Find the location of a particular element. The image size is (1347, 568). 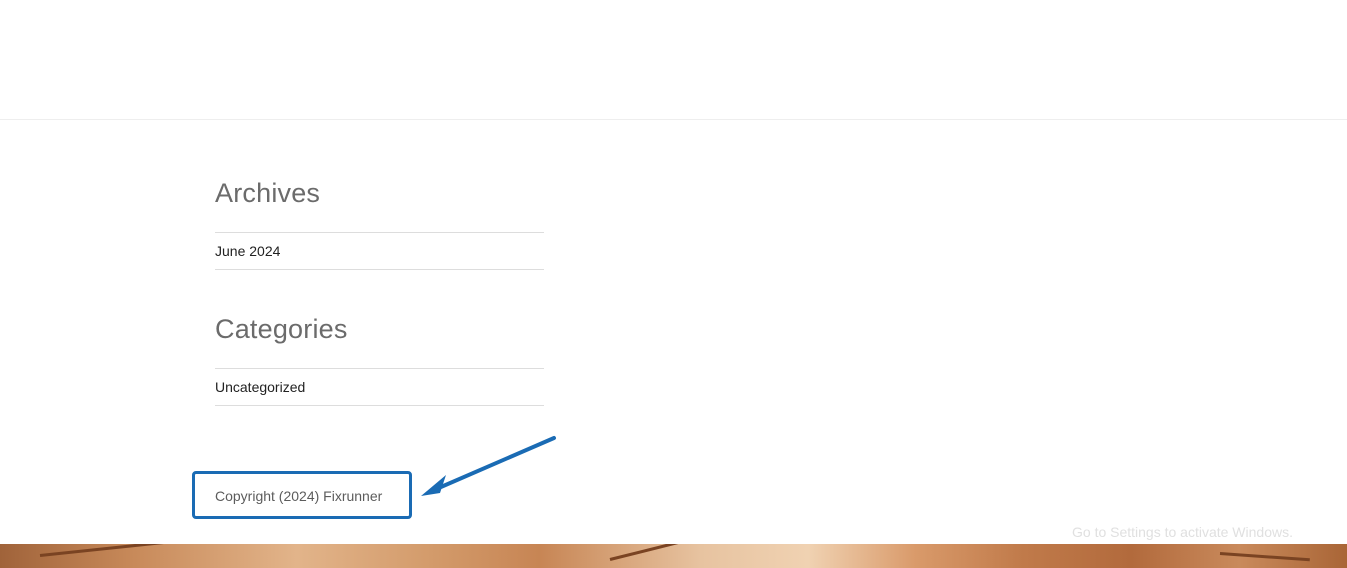

list-item: Uncategorized is located at coordinates (379, 387).